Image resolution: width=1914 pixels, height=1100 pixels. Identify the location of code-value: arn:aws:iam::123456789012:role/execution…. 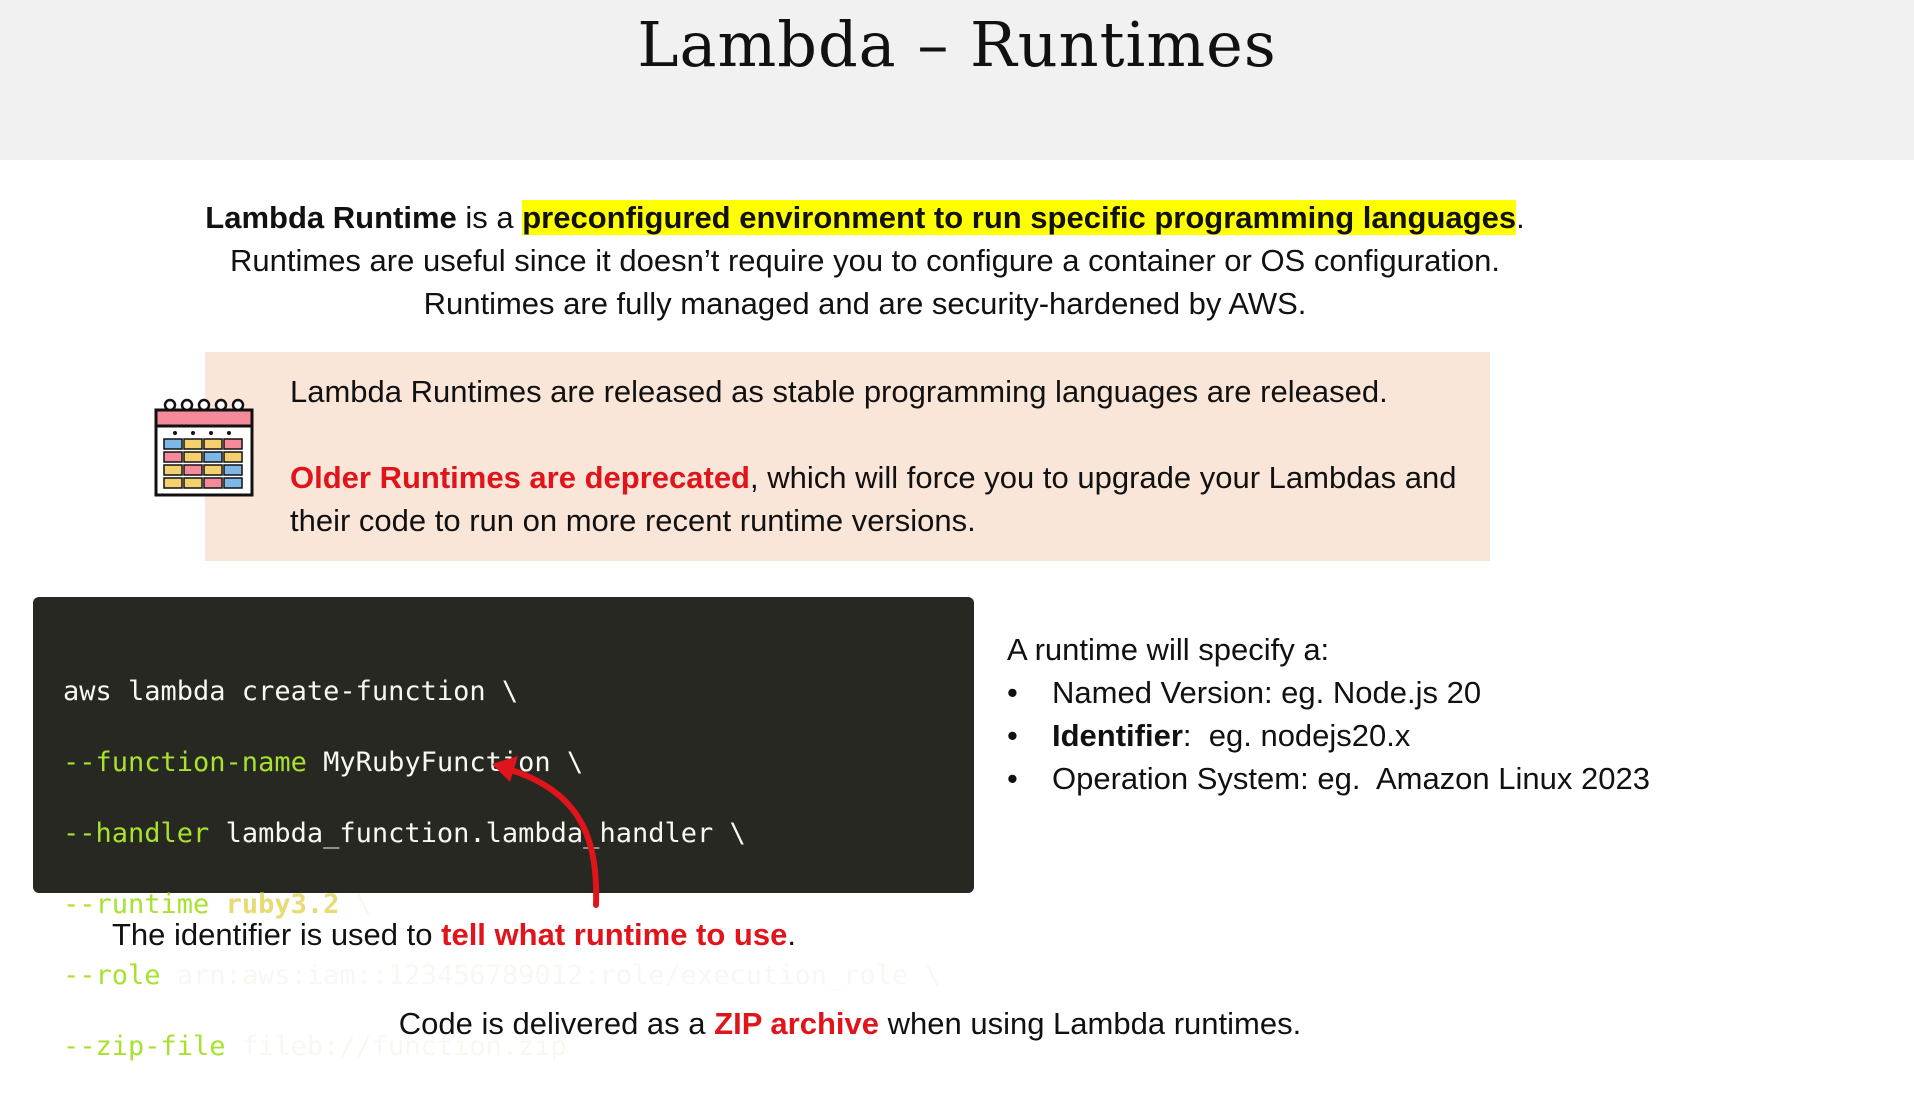
(550, 975).